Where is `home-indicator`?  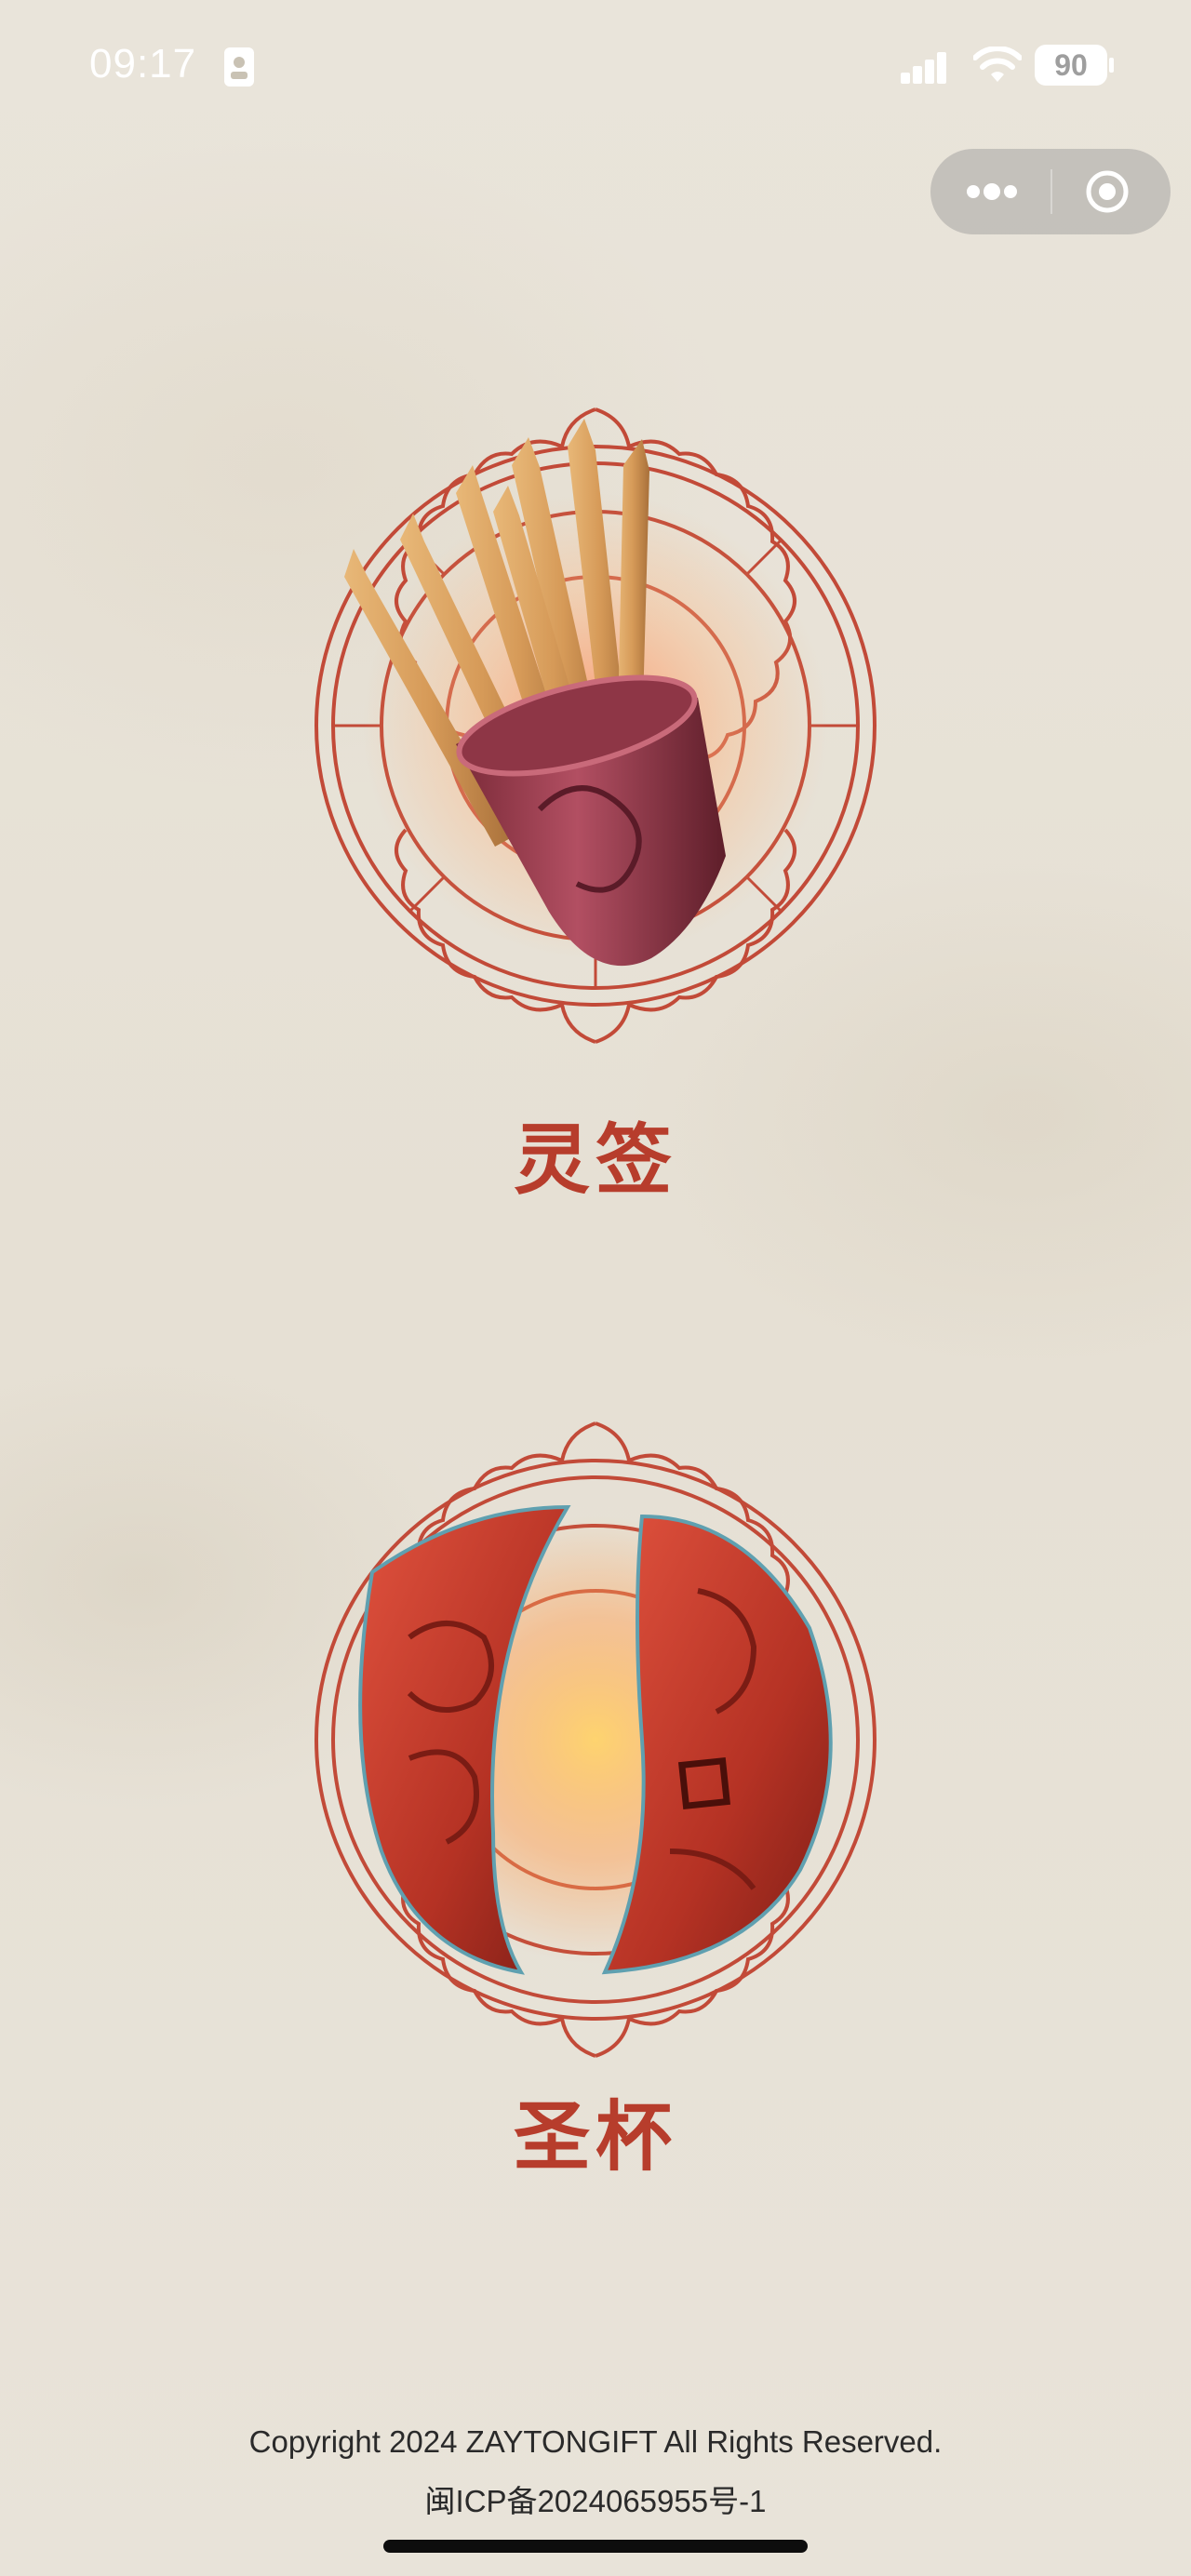
home-indicator is located at coordinates (595, 2546).